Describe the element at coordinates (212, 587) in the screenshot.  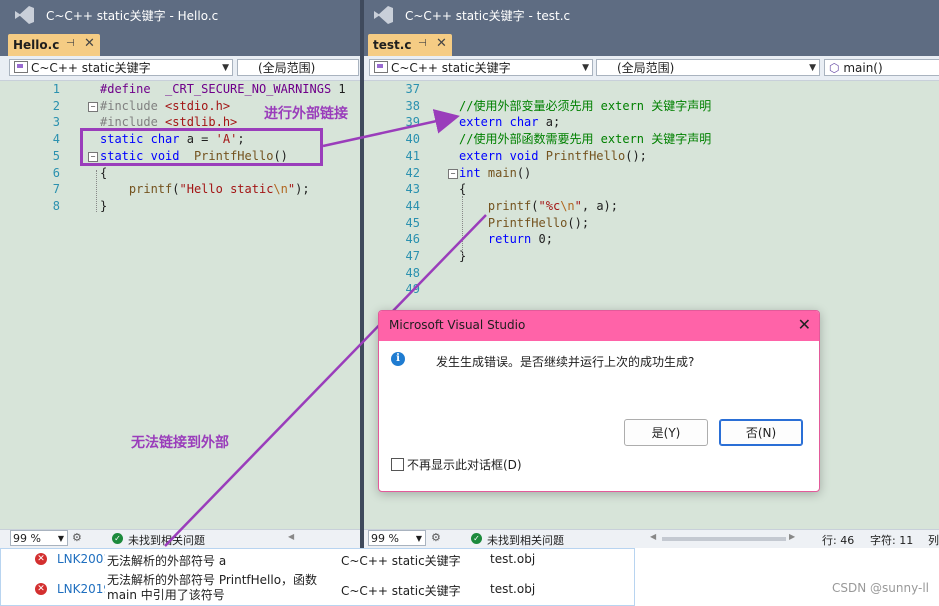
I see `error-description: 无法解析的外部符号 PrintfHello，函数 main 中引用了该符号` at that location.